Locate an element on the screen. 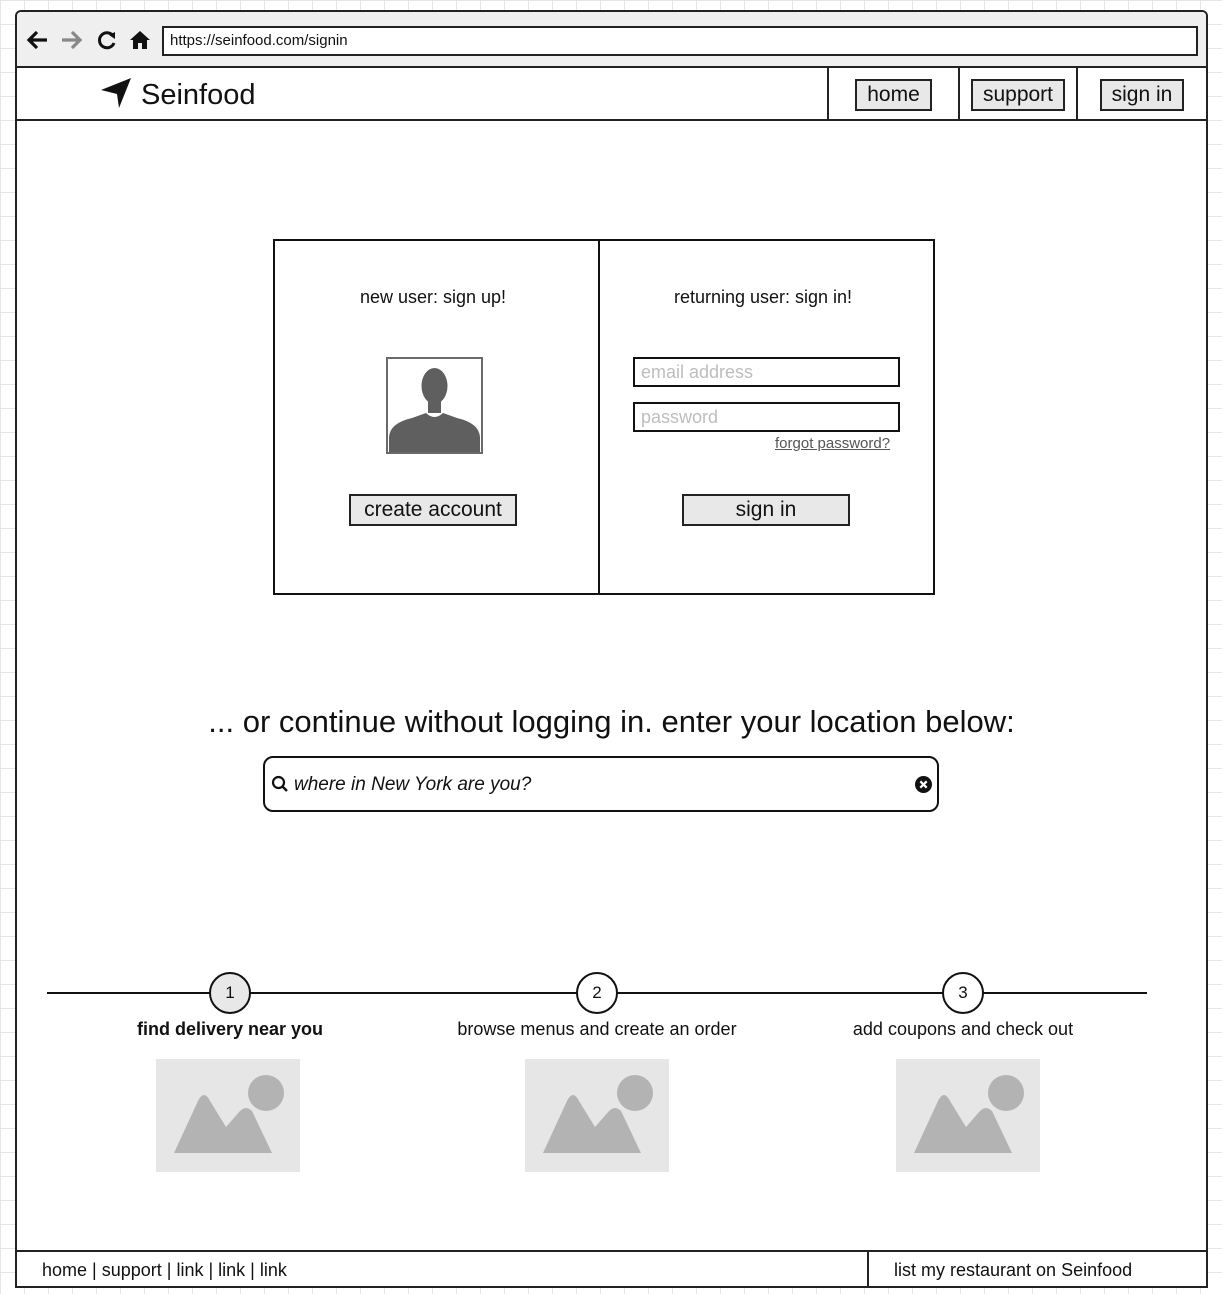 The width and height of the screenshot is (1222, 1294). brand-name: Seinfood is located at coordinates (198, 95).